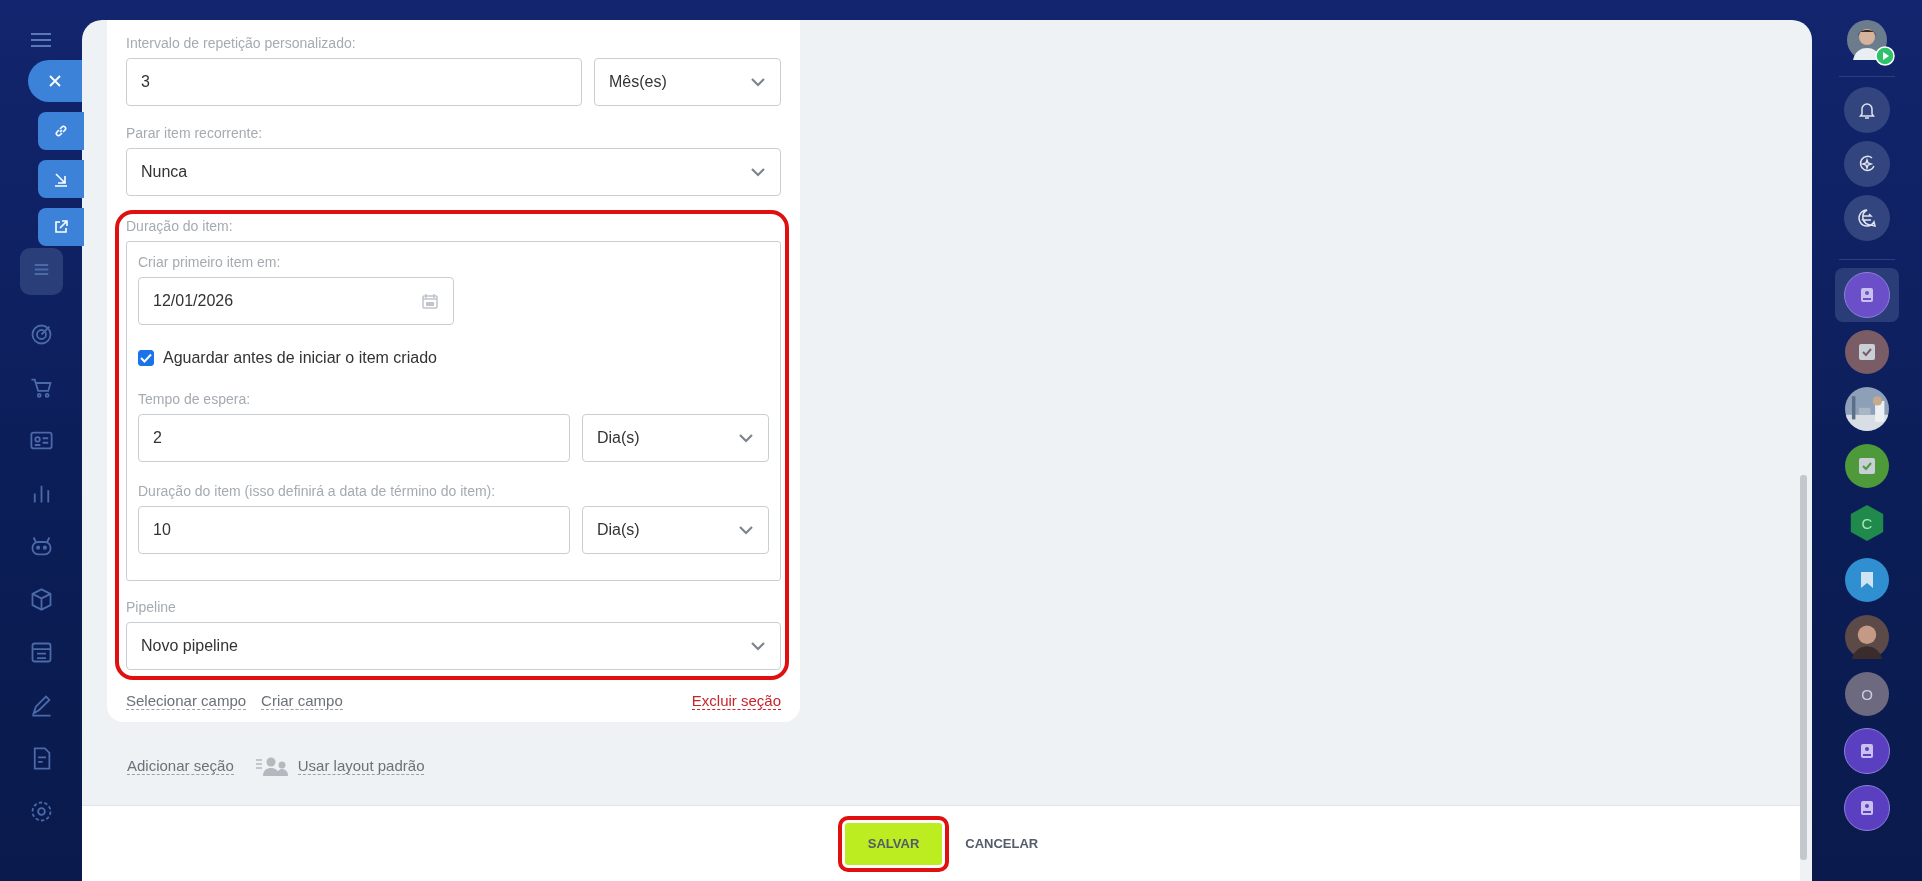 The image size is (1922, 881). I want to click on sparkle-icon, so click(1867, 164).